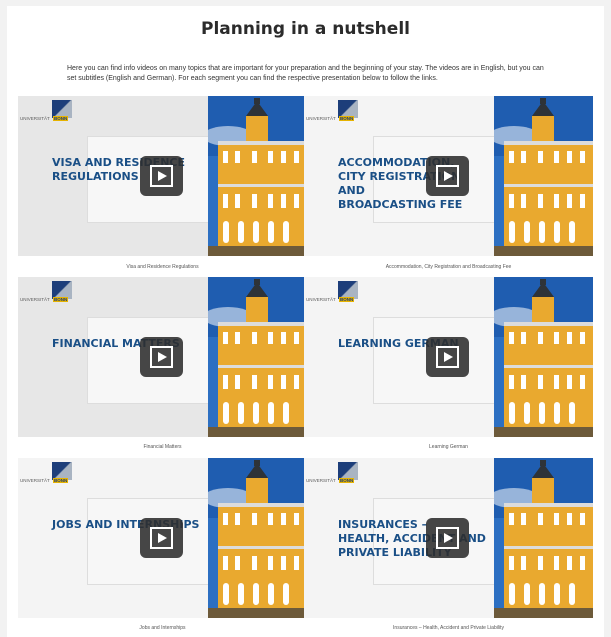  I want to click on page-title: Planning in a nutshell, so click(305, 29).